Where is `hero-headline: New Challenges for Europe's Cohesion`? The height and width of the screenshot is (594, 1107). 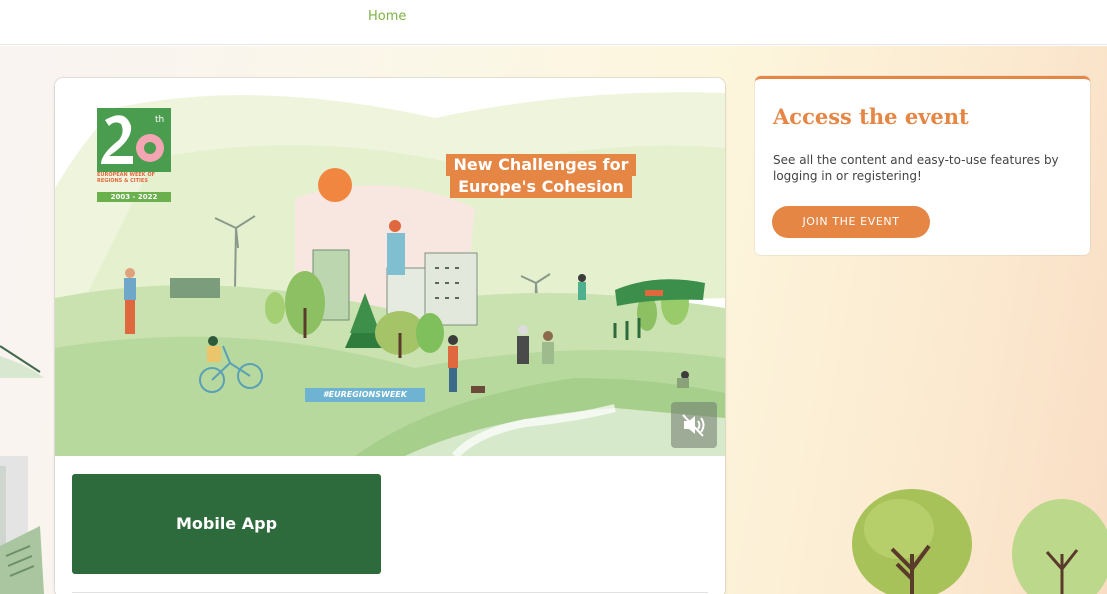 hero-headline: New Challenges for Europe's Cohesion is located at coordinates (541, 176).